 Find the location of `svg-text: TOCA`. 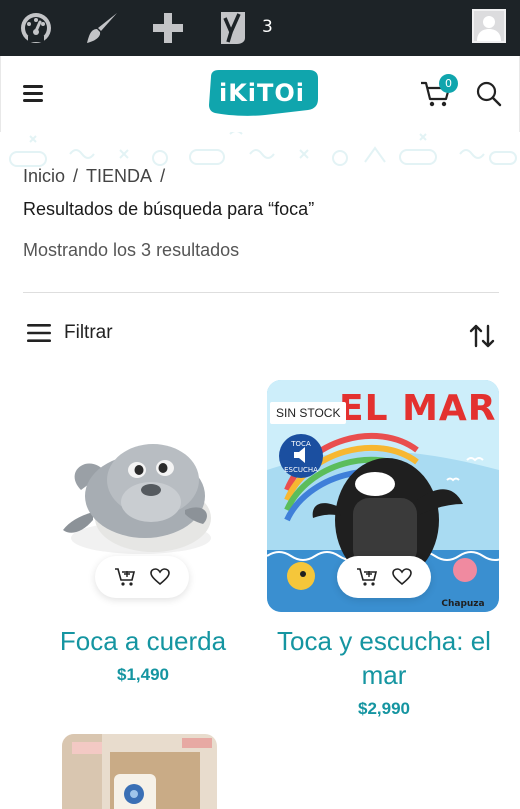

svg-text: TOCA is located at coordinates (300, 444).